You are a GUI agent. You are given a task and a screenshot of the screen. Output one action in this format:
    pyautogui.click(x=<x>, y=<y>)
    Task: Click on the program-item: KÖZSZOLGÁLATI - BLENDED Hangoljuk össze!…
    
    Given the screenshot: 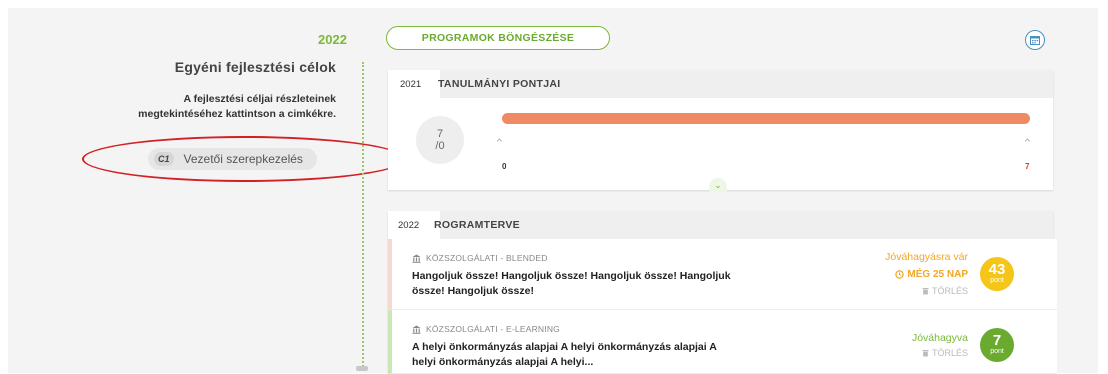 What is the action you would take?
    pyautogui.click(x=722, y=274)
    